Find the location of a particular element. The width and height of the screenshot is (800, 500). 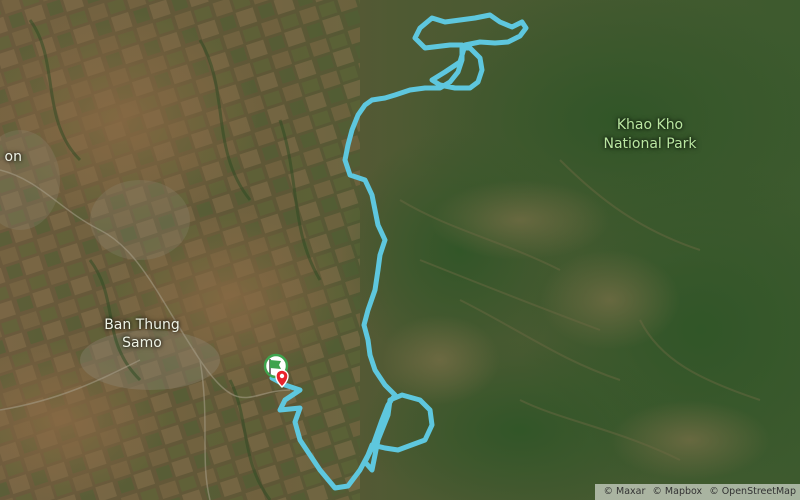

attribution-osm-link: © OpenStreetMap is located at coordinates (752, 491).